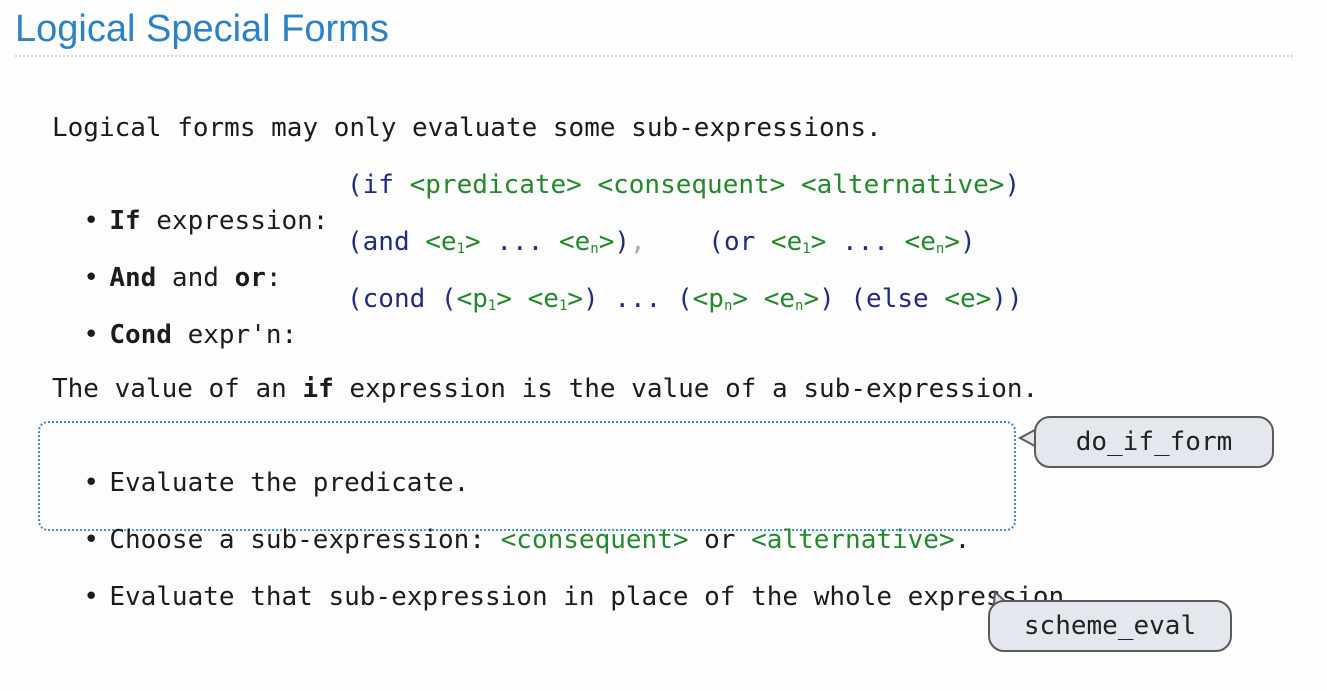 This screenshot has width=1327, height=691. Describe the element at coordinates (1110, 626) in the screenshot. I see `scheme-eval-bubble: scheme_eval` at that location.